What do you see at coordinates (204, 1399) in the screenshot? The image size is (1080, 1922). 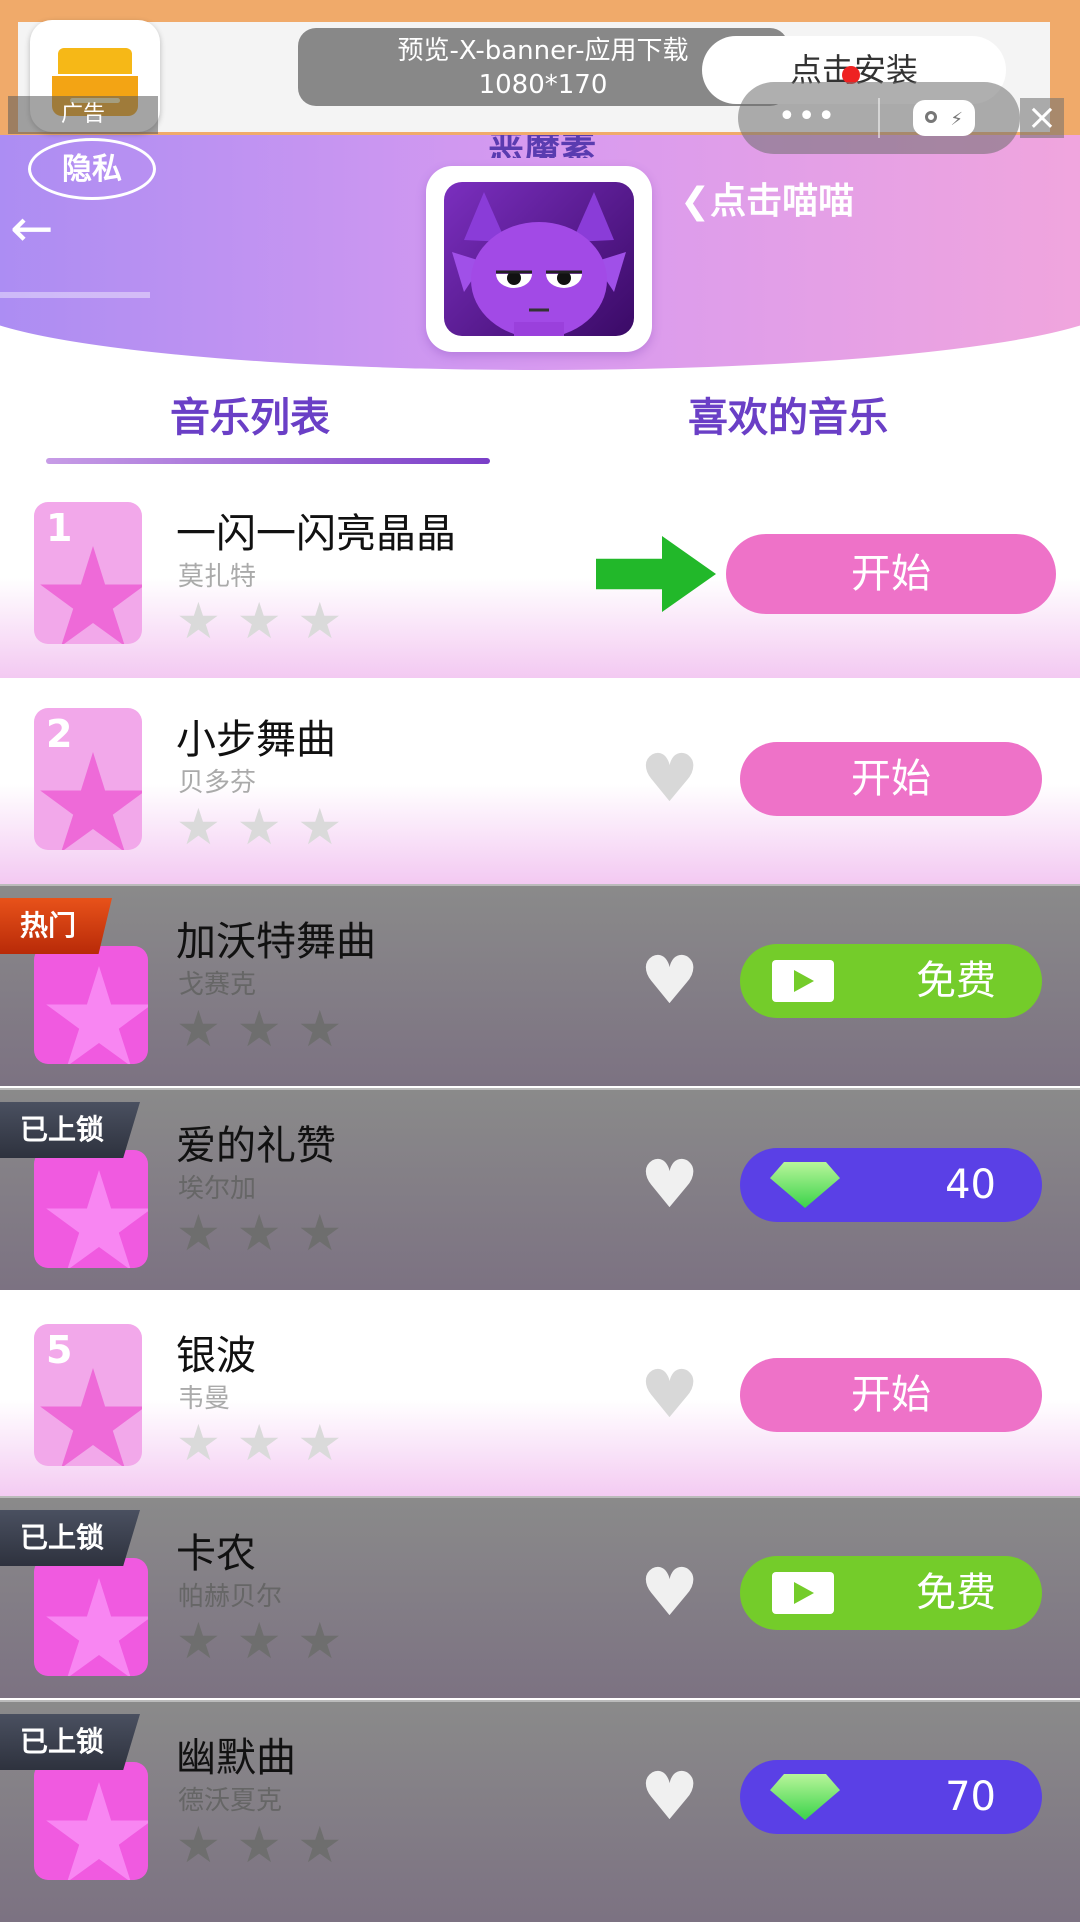 I see `song-artist: 韦曼` at bounding box center [204, 1399].